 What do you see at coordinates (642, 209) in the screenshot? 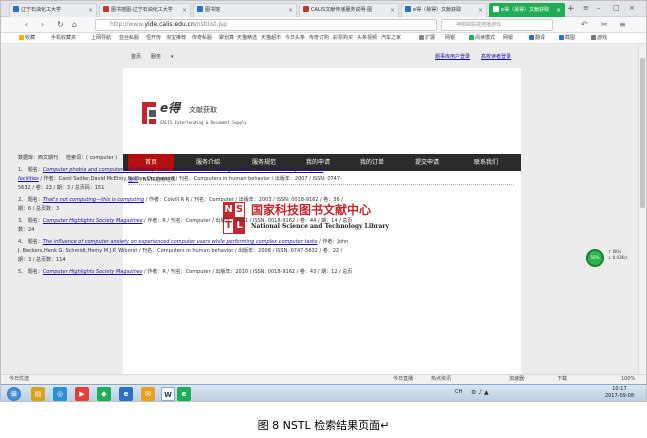
I see `vertical-scrollbar` at bounding box center [642, 209].